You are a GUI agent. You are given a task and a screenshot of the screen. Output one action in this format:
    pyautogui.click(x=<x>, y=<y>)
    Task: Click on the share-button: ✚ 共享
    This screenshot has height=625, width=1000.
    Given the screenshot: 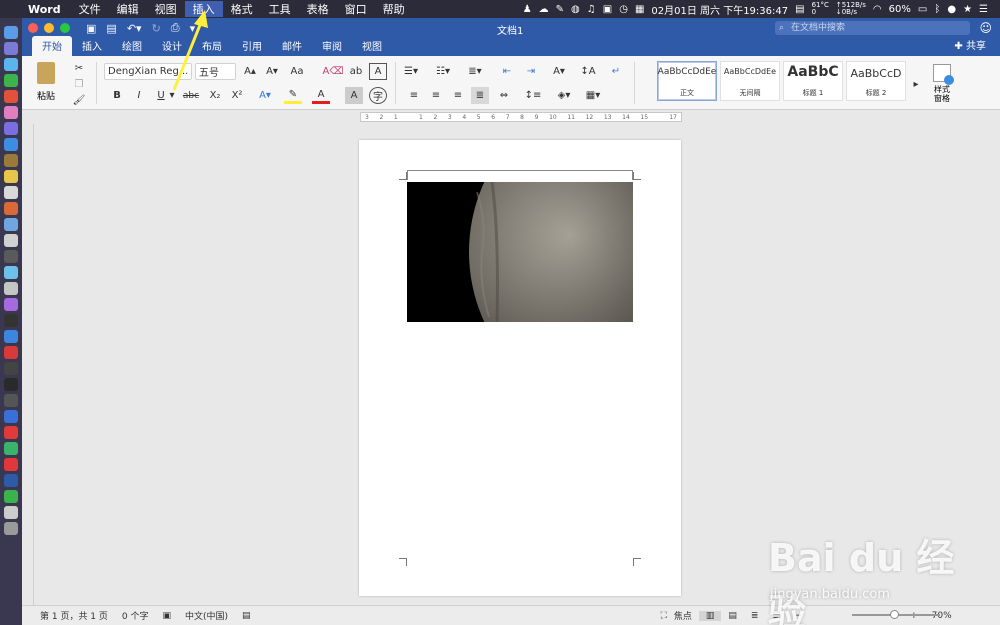 What is the action you would take?
    pyautogui.click(x=970, y=46)
    